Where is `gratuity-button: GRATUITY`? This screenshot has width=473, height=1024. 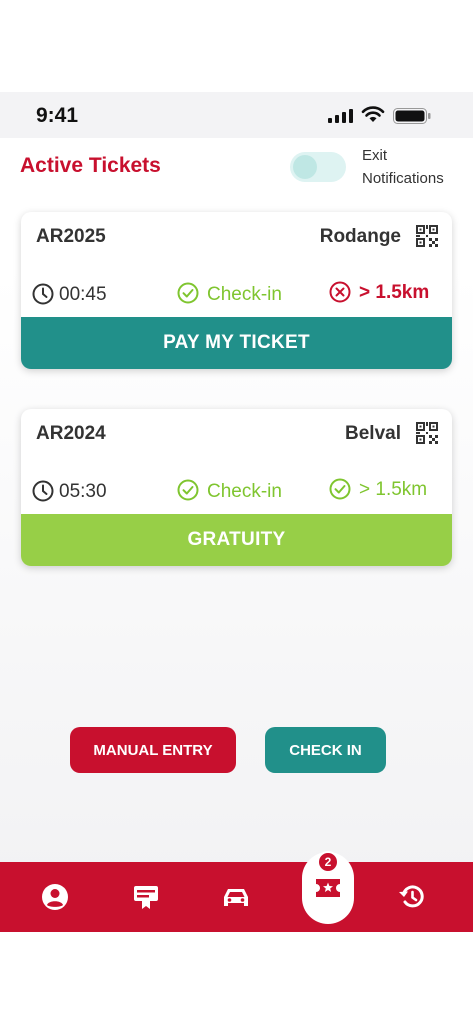 gratuity-button: GRATUITY is located at coordinates (236, 540).